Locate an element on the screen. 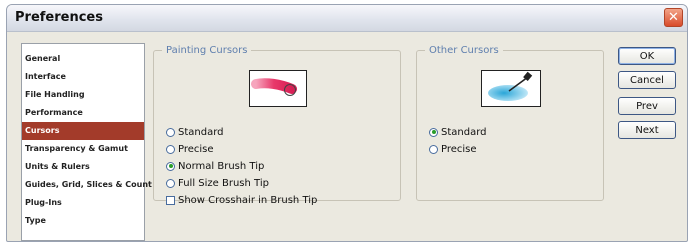 This screenshot has width=692, height=245. eyedropper-icon is located at coordinates (510, 86).